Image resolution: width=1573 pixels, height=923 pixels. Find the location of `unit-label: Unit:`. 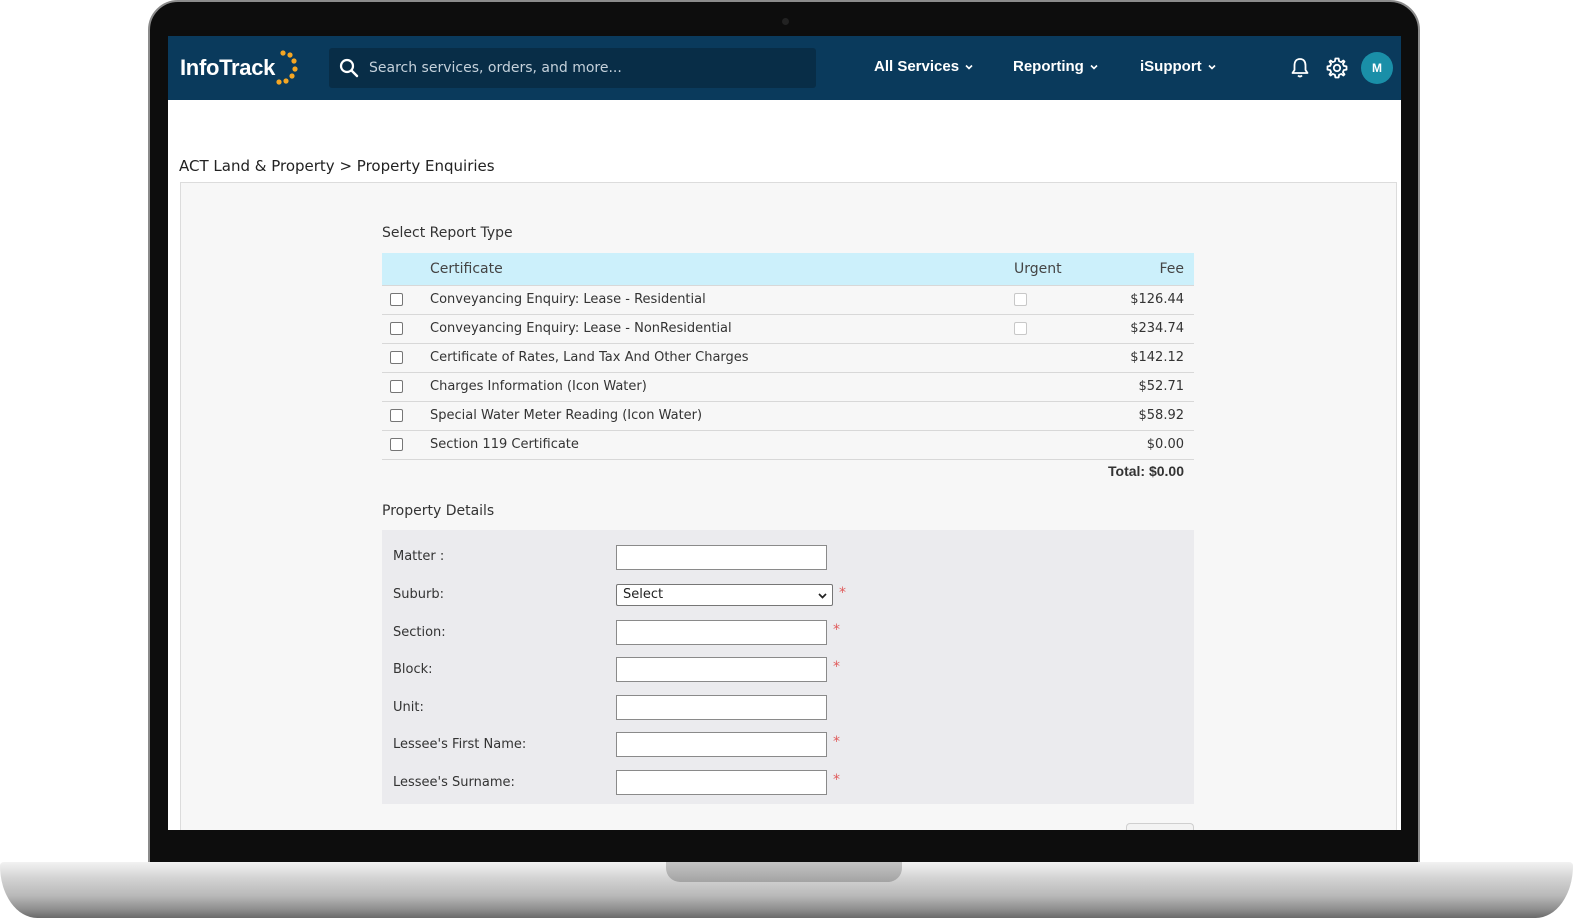

unit-label: Unit: is located at coordinates (408, 707).